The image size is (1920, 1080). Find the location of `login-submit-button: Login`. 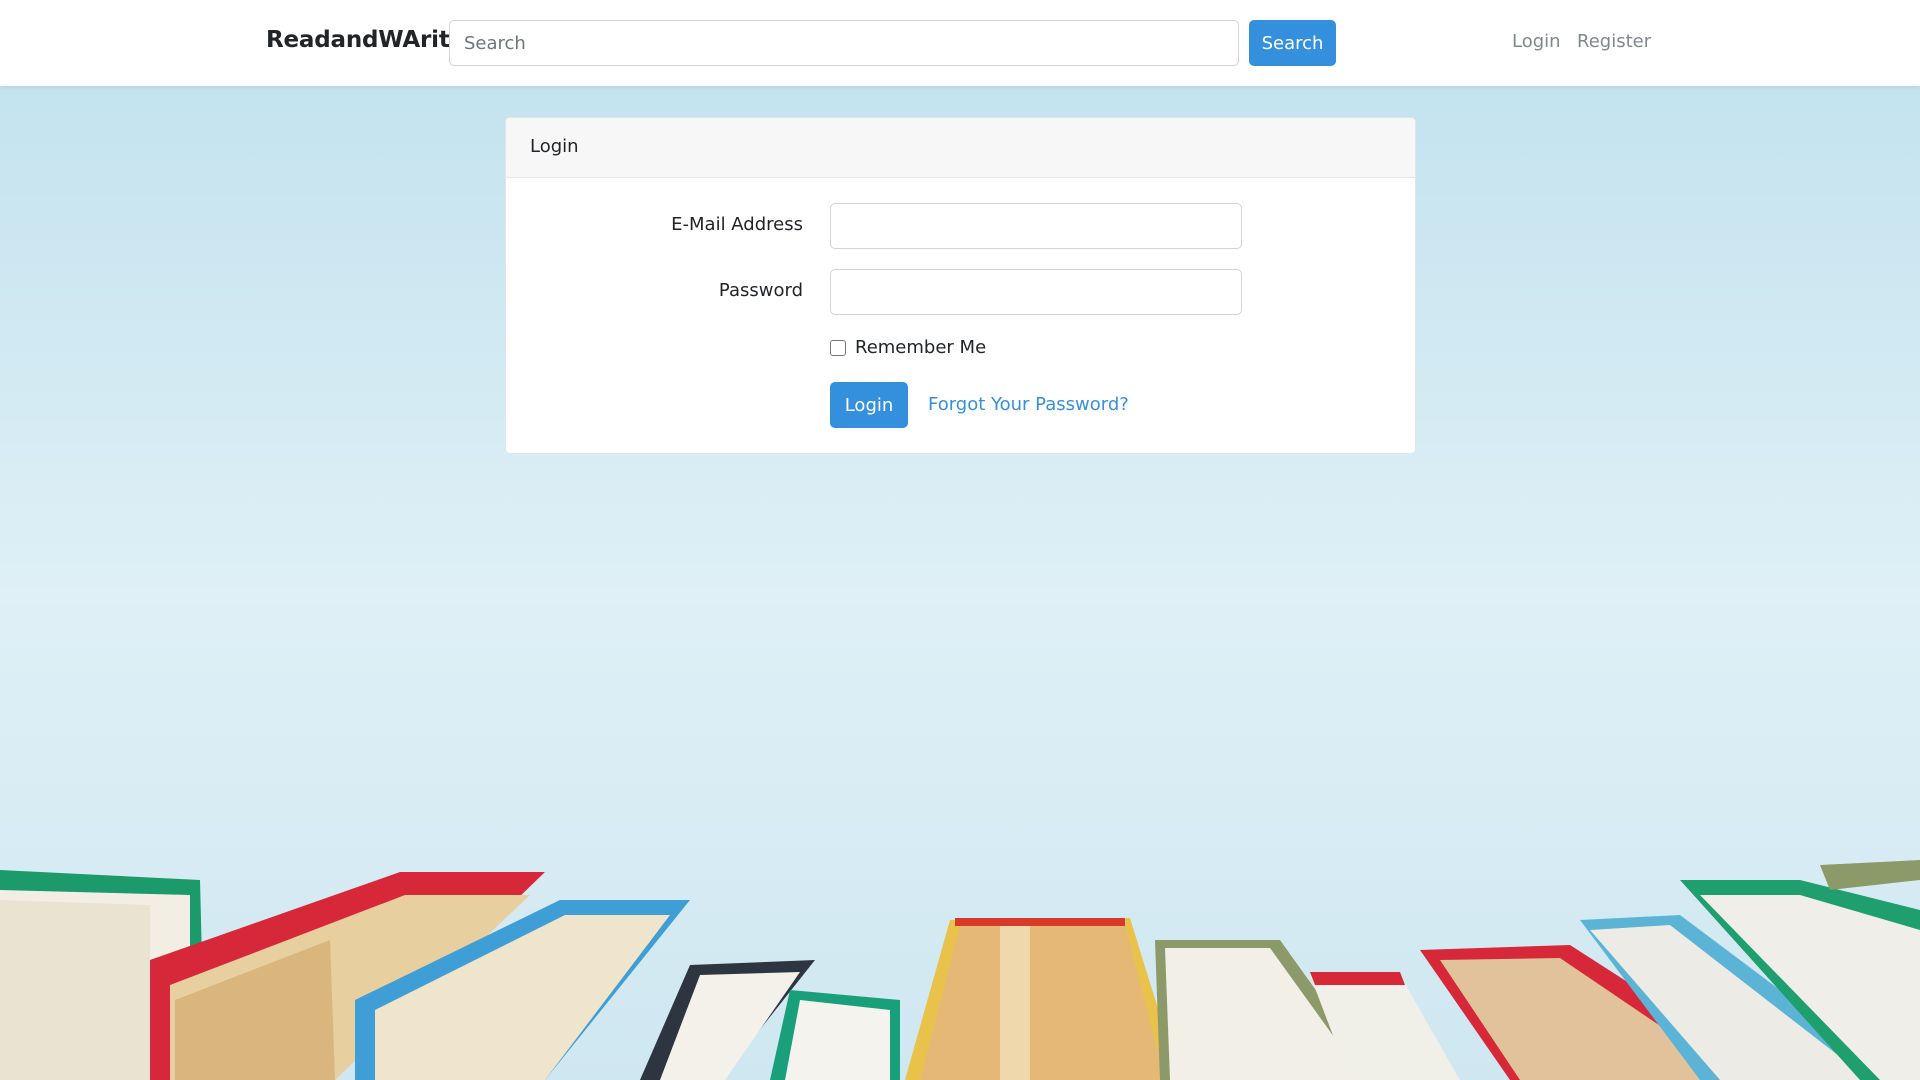

login-submit-button: Login is located at coordinates (869, 405).